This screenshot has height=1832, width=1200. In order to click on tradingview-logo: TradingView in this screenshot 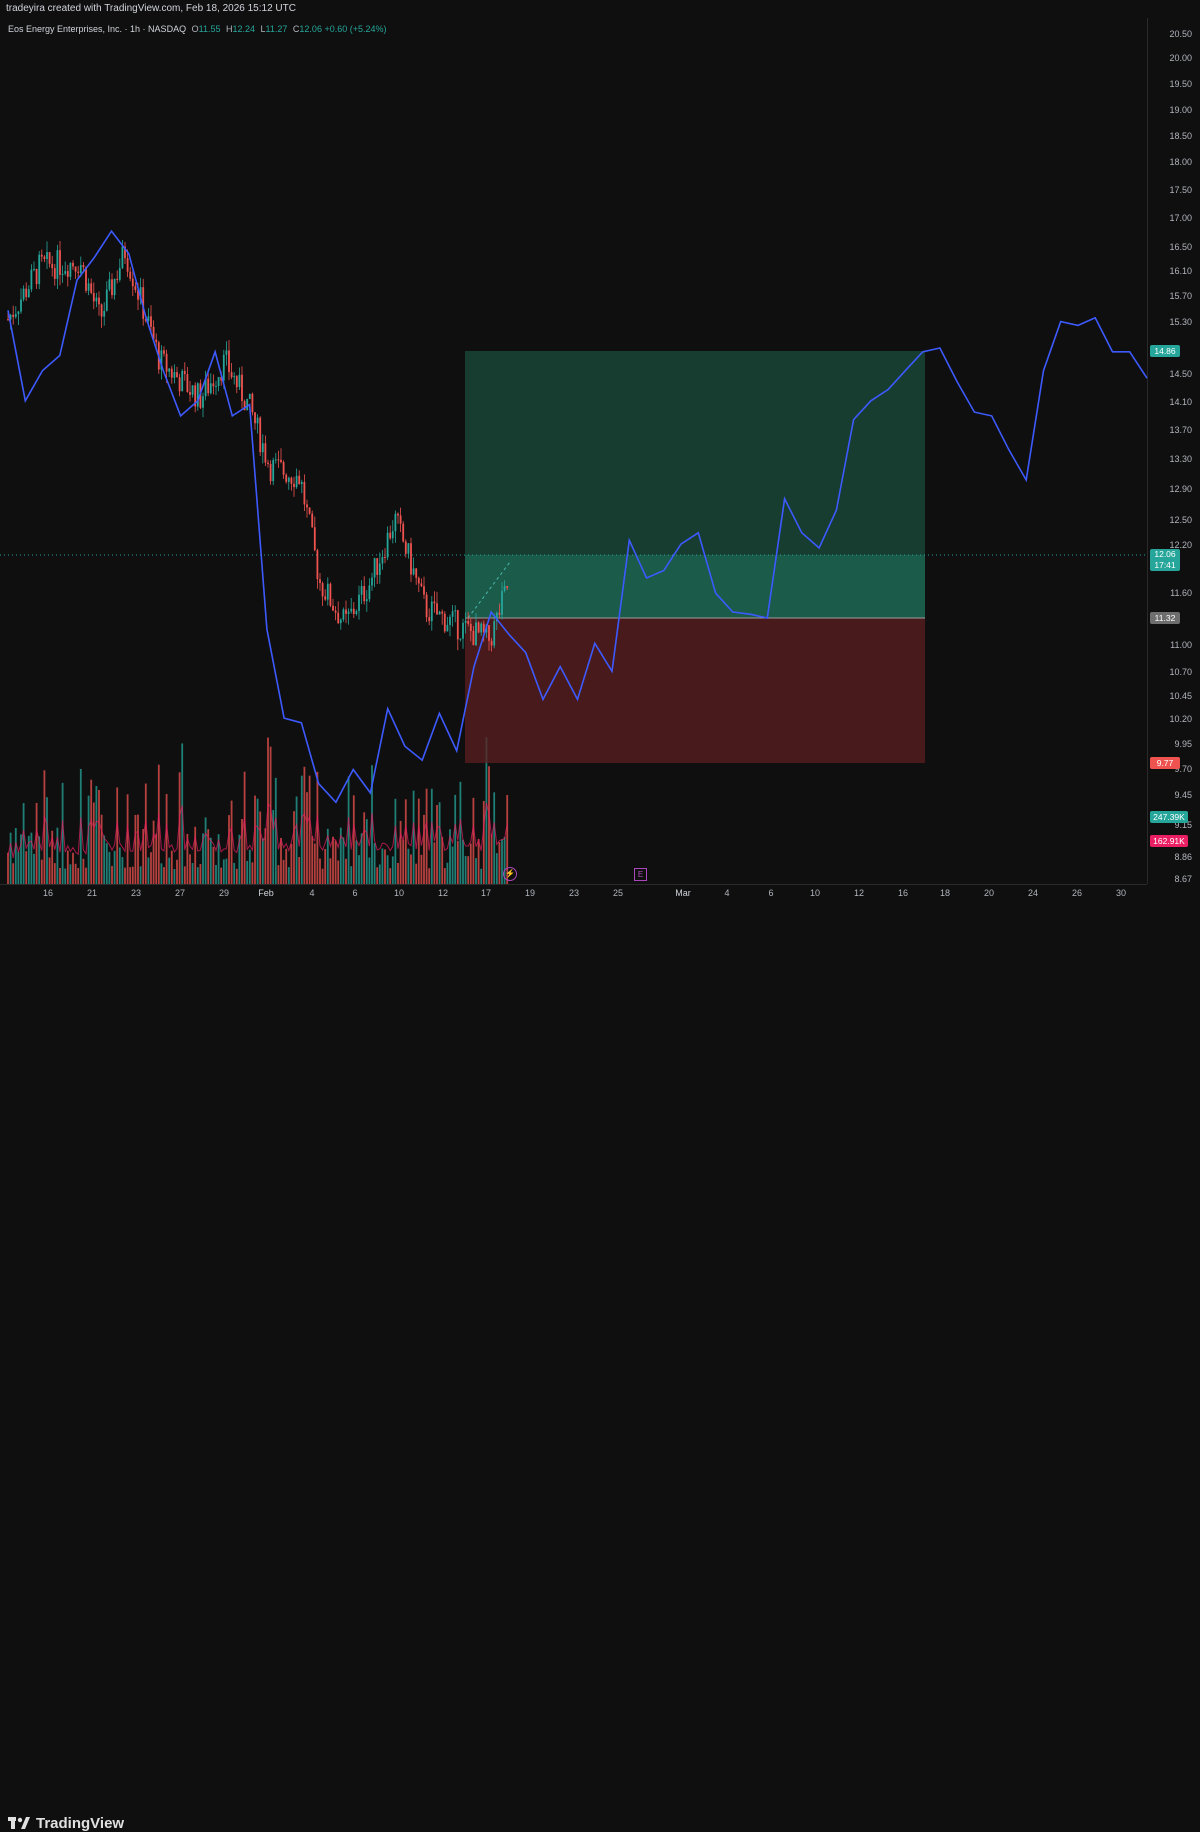, I will do `click(66, 1823)`.